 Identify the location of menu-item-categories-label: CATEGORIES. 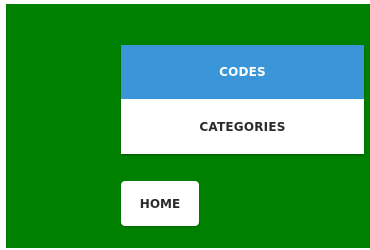
(242, 126).